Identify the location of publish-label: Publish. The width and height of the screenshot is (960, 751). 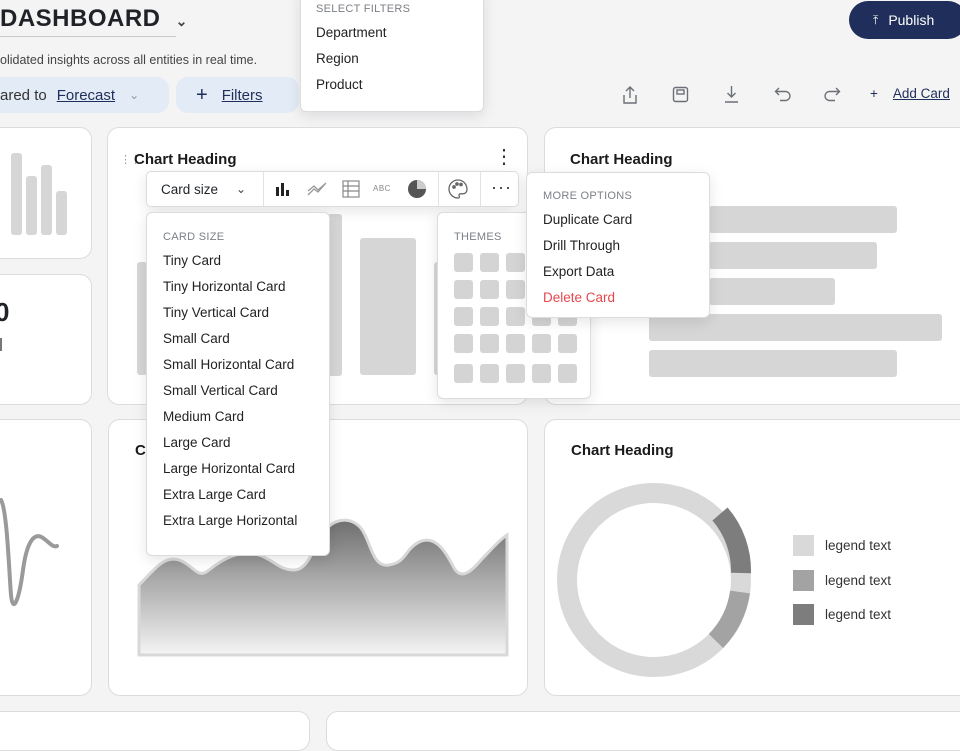
(911, 20).